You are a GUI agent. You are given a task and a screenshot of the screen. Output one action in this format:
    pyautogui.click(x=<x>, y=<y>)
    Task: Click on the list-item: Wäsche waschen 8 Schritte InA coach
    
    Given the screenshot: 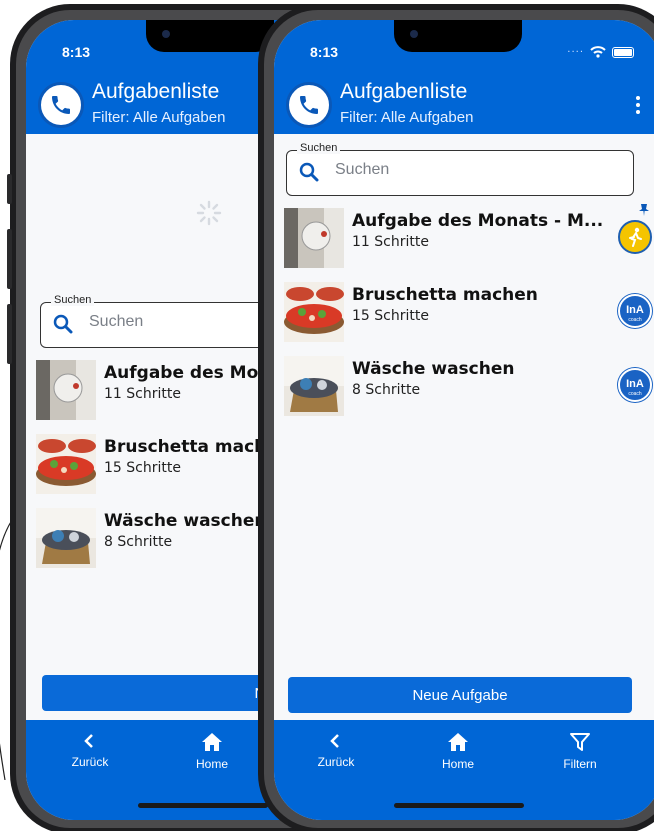 What is the action you would take?
    pyautogui.click(x=464, y=386)
    